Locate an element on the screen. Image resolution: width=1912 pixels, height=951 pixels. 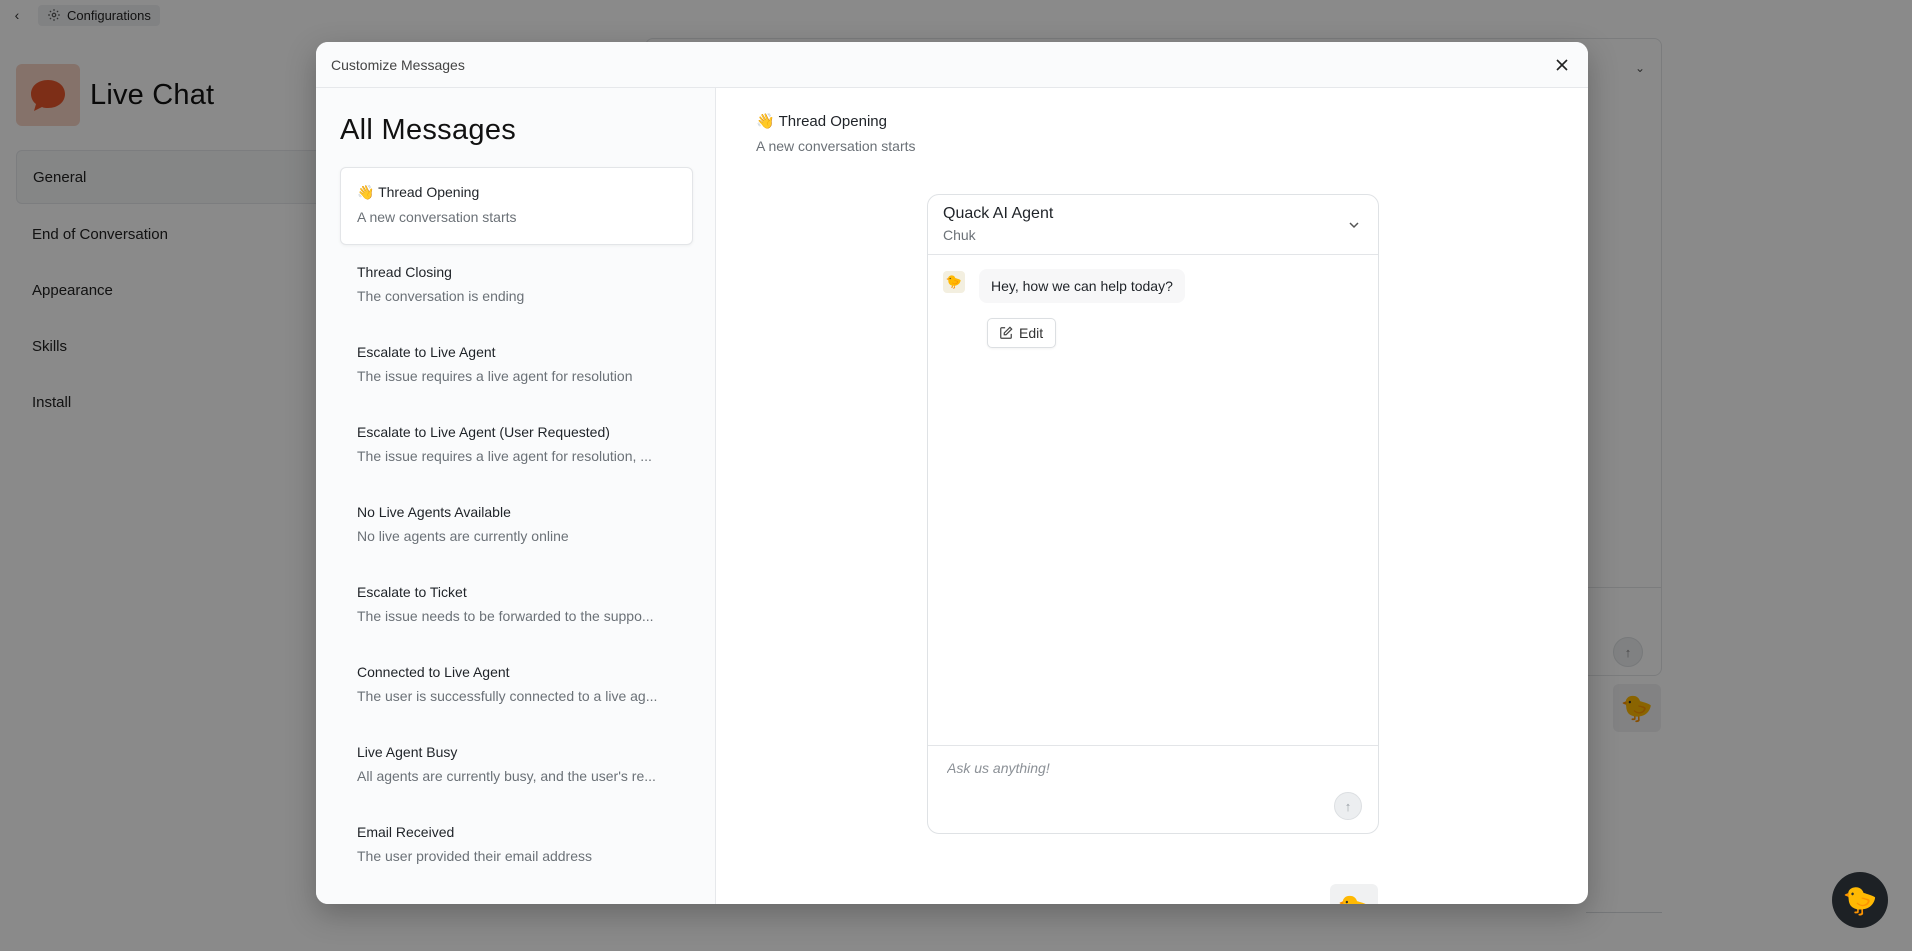
message-desc: The user provided their email address is located at coordinates (475, 856).